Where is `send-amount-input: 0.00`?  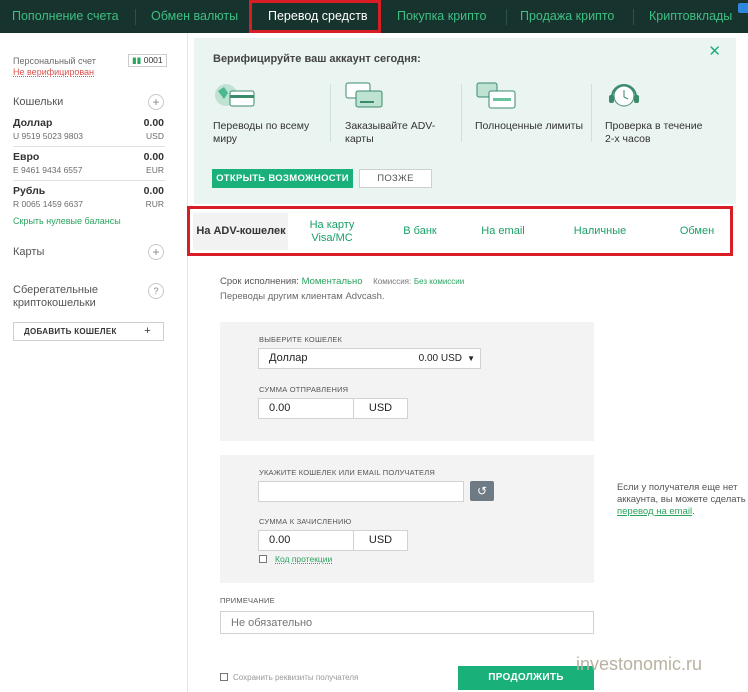
send-amount-input: 0.00 is located at coordinates (306, 408).